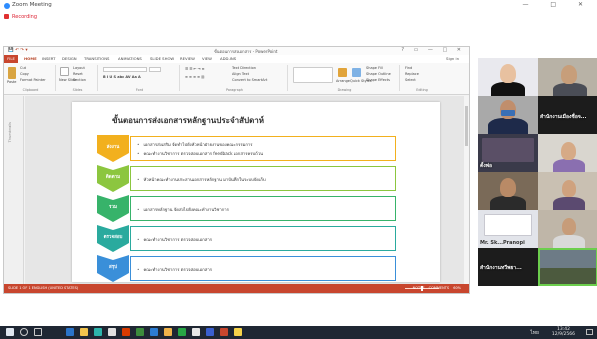 The height and width of the screenshot is (339, 597). Describe the element at coordinates (84, 332) in the screenshot. I see `file-explorer-icon` at that location.